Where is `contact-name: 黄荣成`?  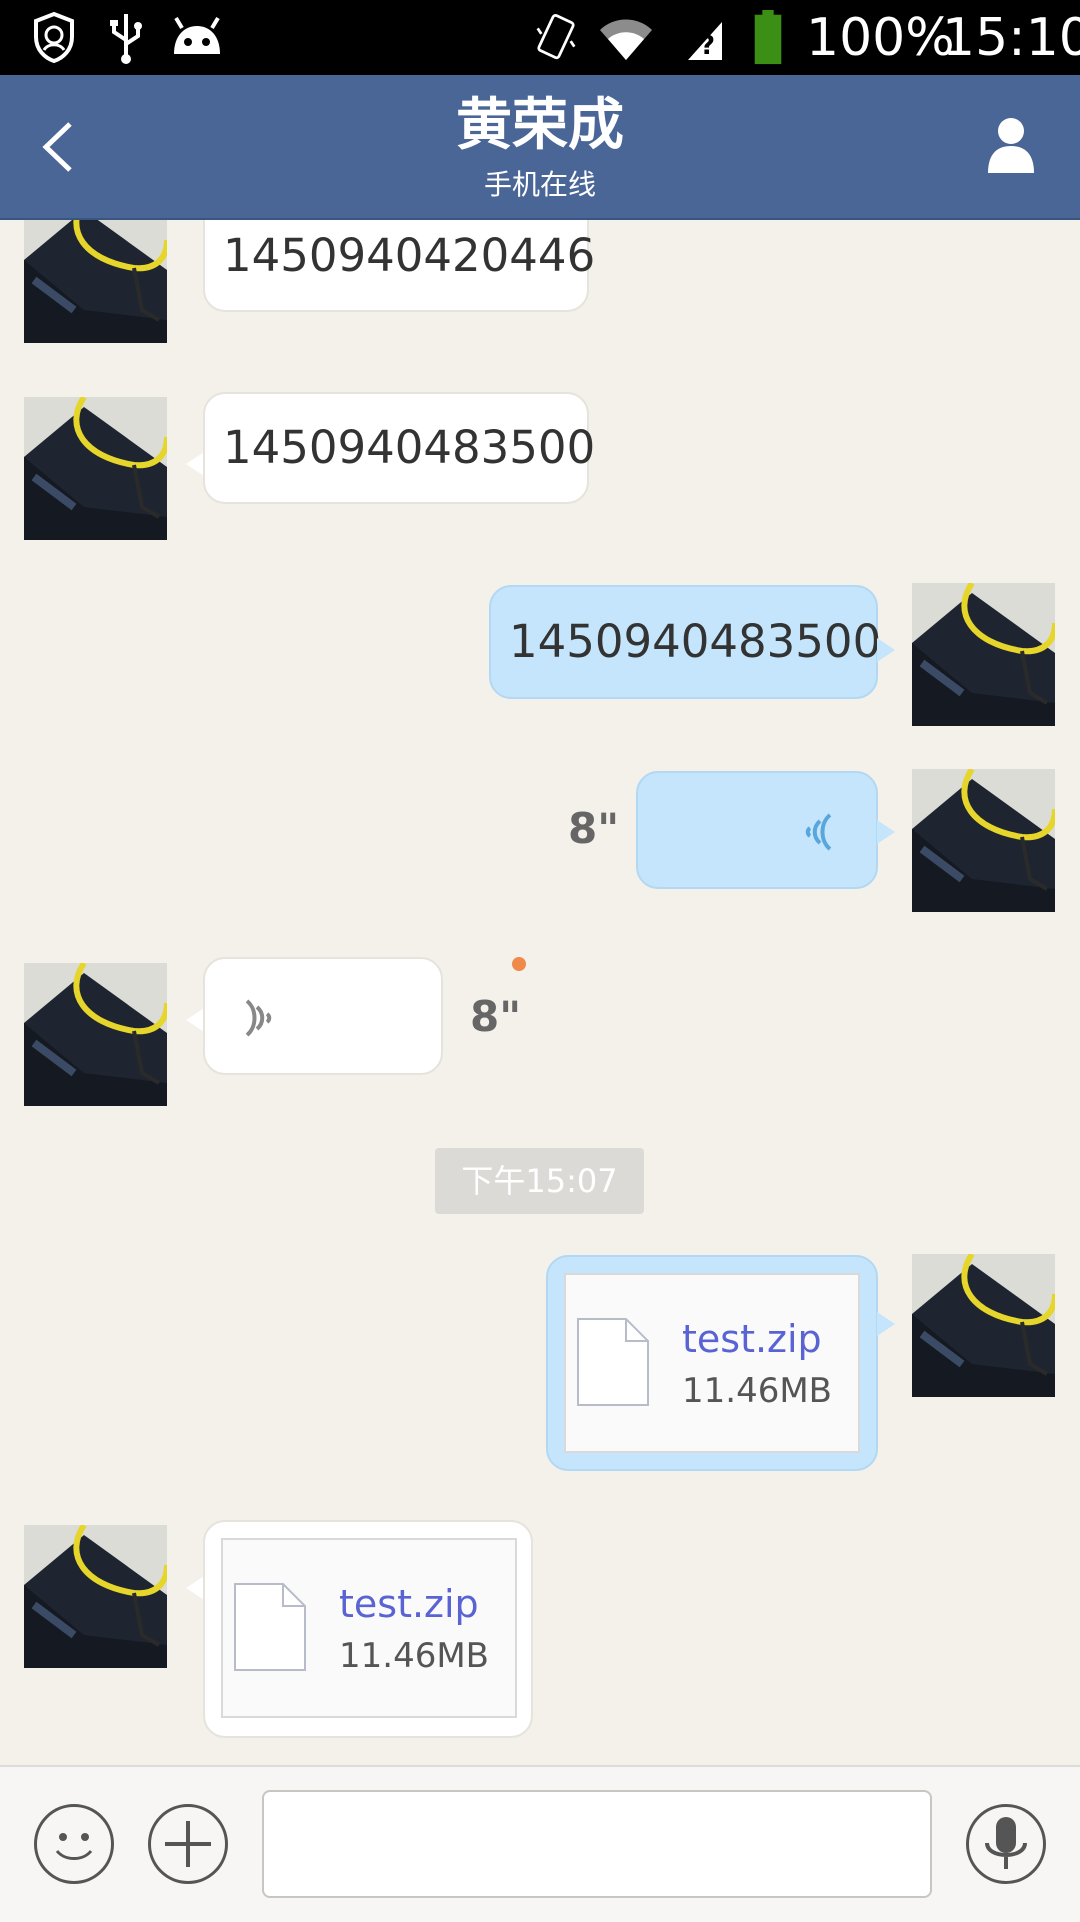 contact-name: 黄荣成 is located at coordinates (540, 125).